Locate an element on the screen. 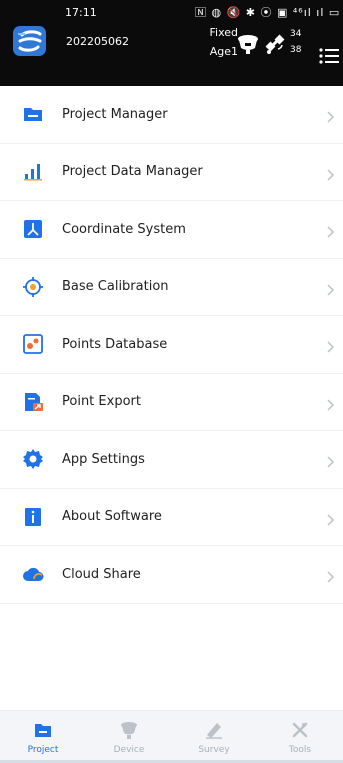  points-database-icon is located at coordinates (33, 344).